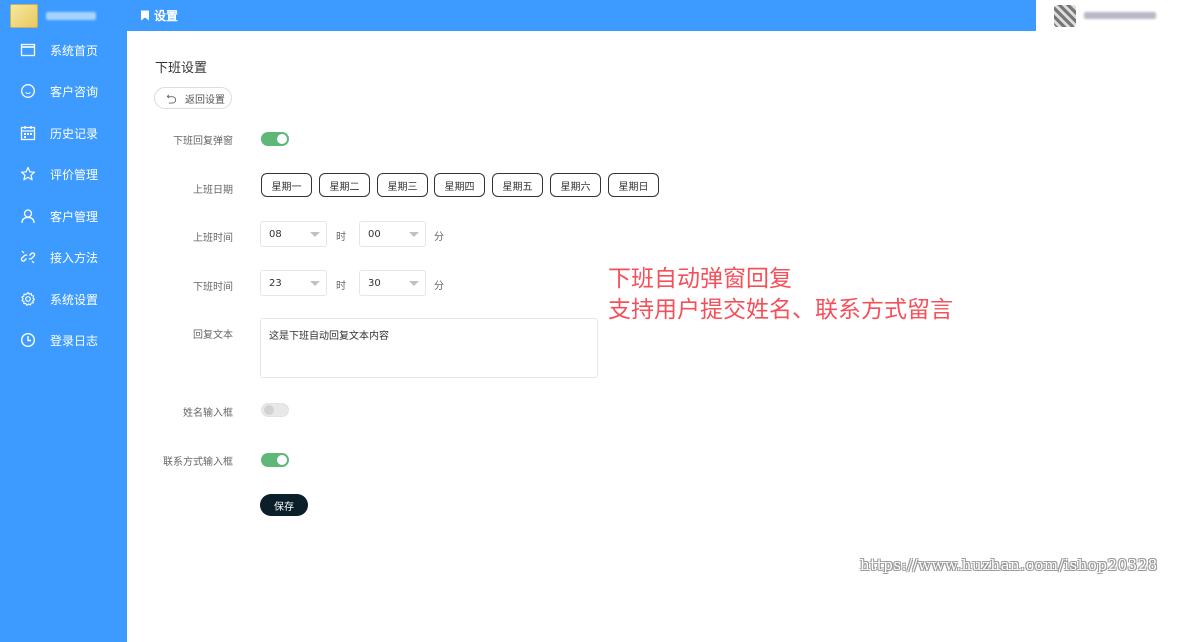 The height and width of the screenshot is (642, 1200). I want to click on annotation-line-2: 支持用户提交姓名、联系方式留言, so click(780, 310).